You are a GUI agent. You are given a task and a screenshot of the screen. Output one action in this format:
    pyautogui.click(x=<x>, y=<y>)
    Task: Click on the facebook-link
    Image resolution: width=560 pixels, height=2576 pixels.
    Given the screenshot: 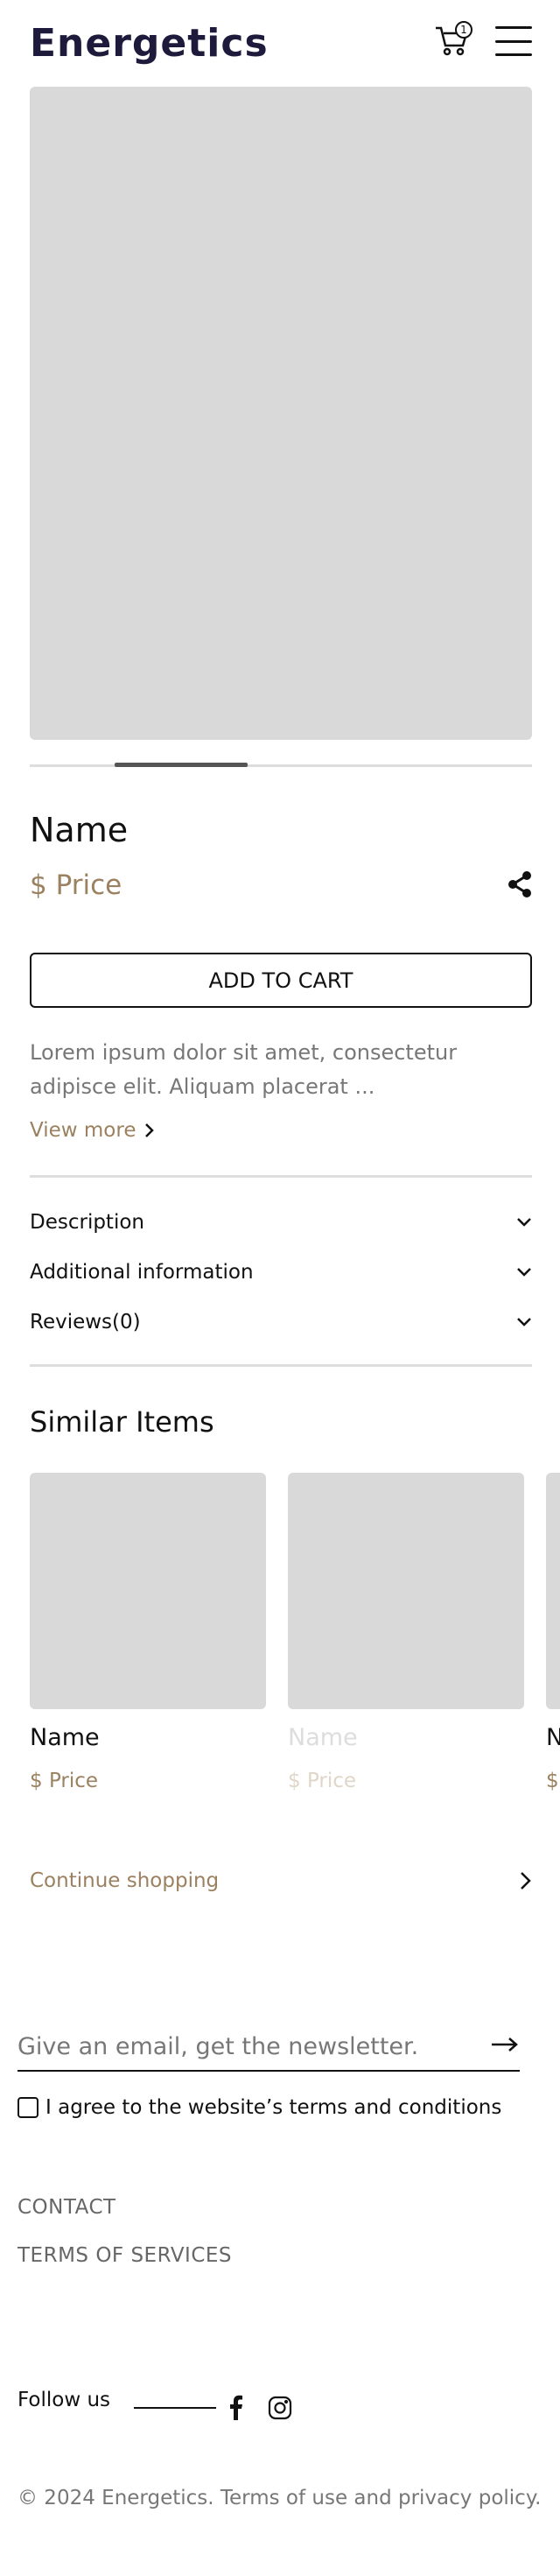 What is the action you would take?
    pyautogui.click(x=235, y=2407)
    